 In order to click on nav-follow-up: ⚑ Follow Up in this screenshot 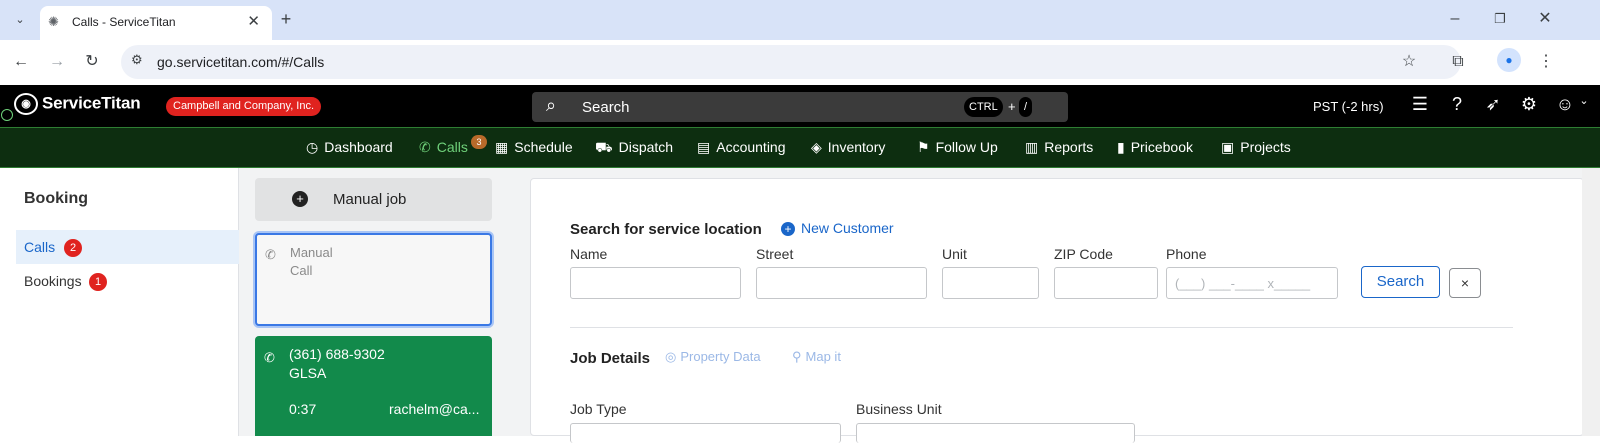, I will do `click(957, 147)`.